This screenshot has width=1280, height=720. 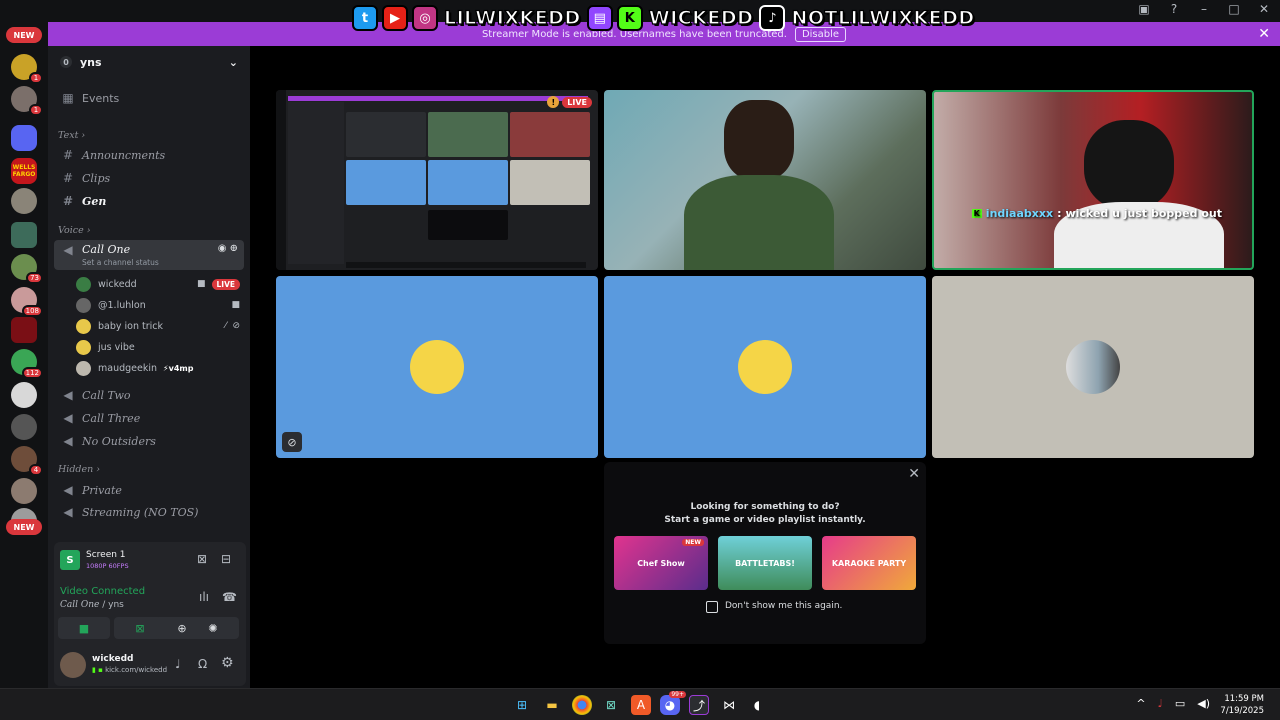 What do you see at coordinates (84, 628) in the screenshot?
I see `camera-button: ■` at bounding box center [84, 628].